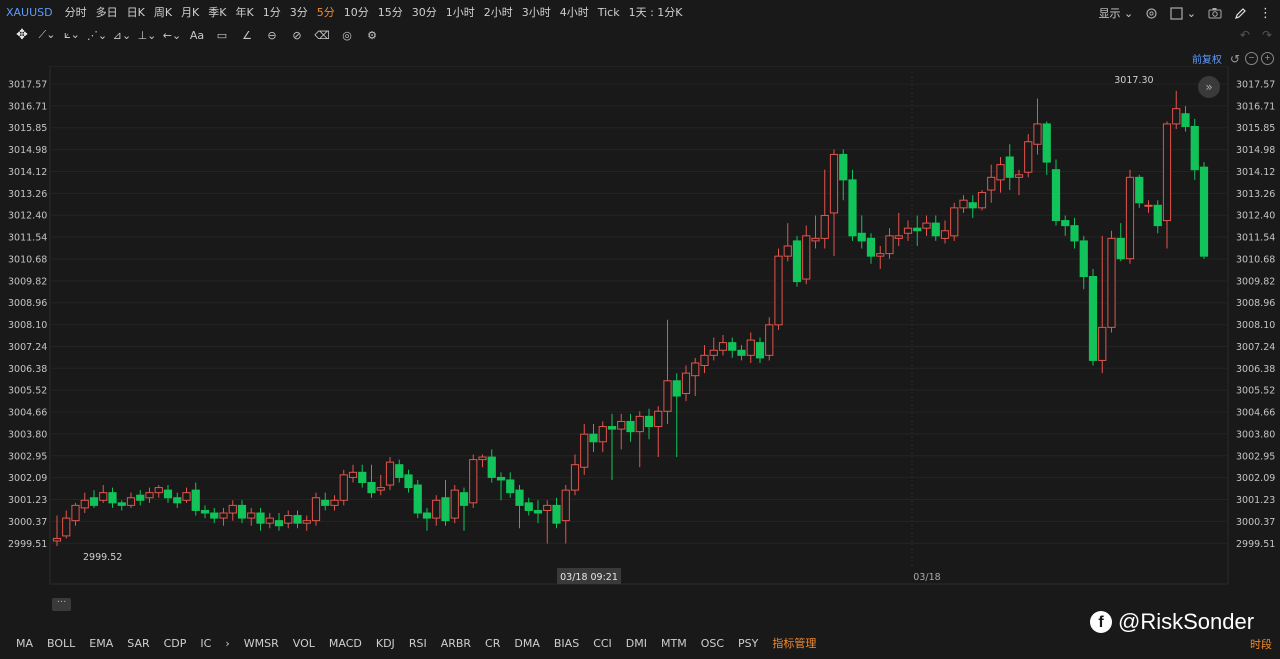 This screenshot has height=659, width=1280. What do you see at coordinates (97, 35) in the screenshot?
I see `zigzag-tool-icon: ⋰⌄` at bounding box center [97, 35].